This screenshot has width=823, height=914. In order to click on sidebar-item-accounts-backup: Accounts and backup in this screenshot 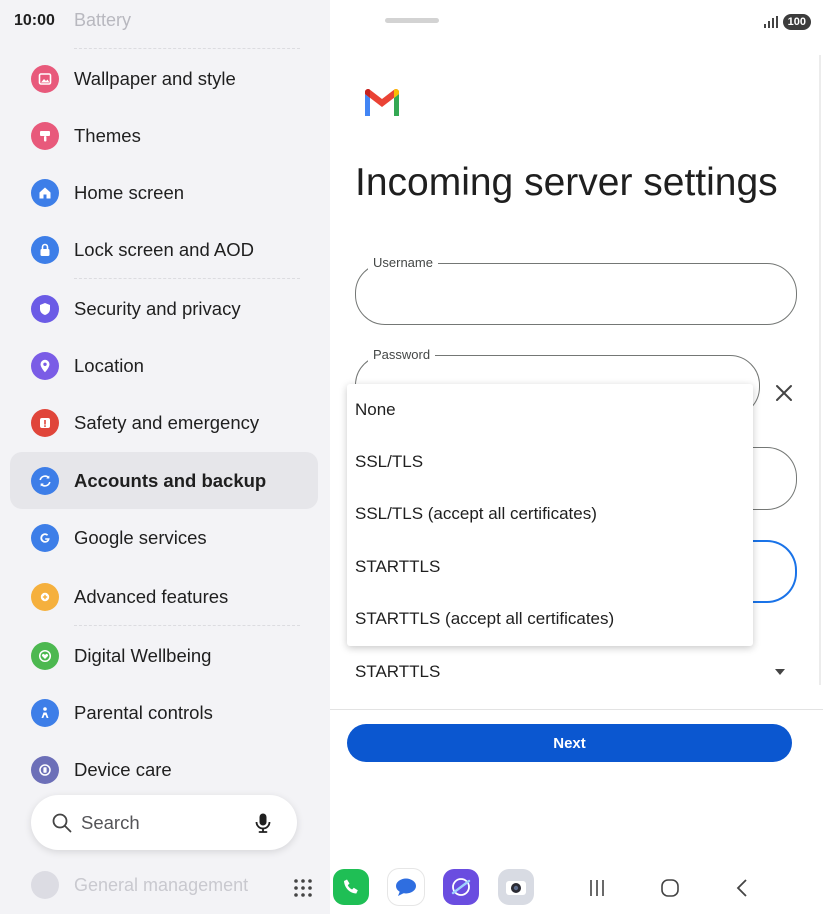, I will do `click(164, 480)`.